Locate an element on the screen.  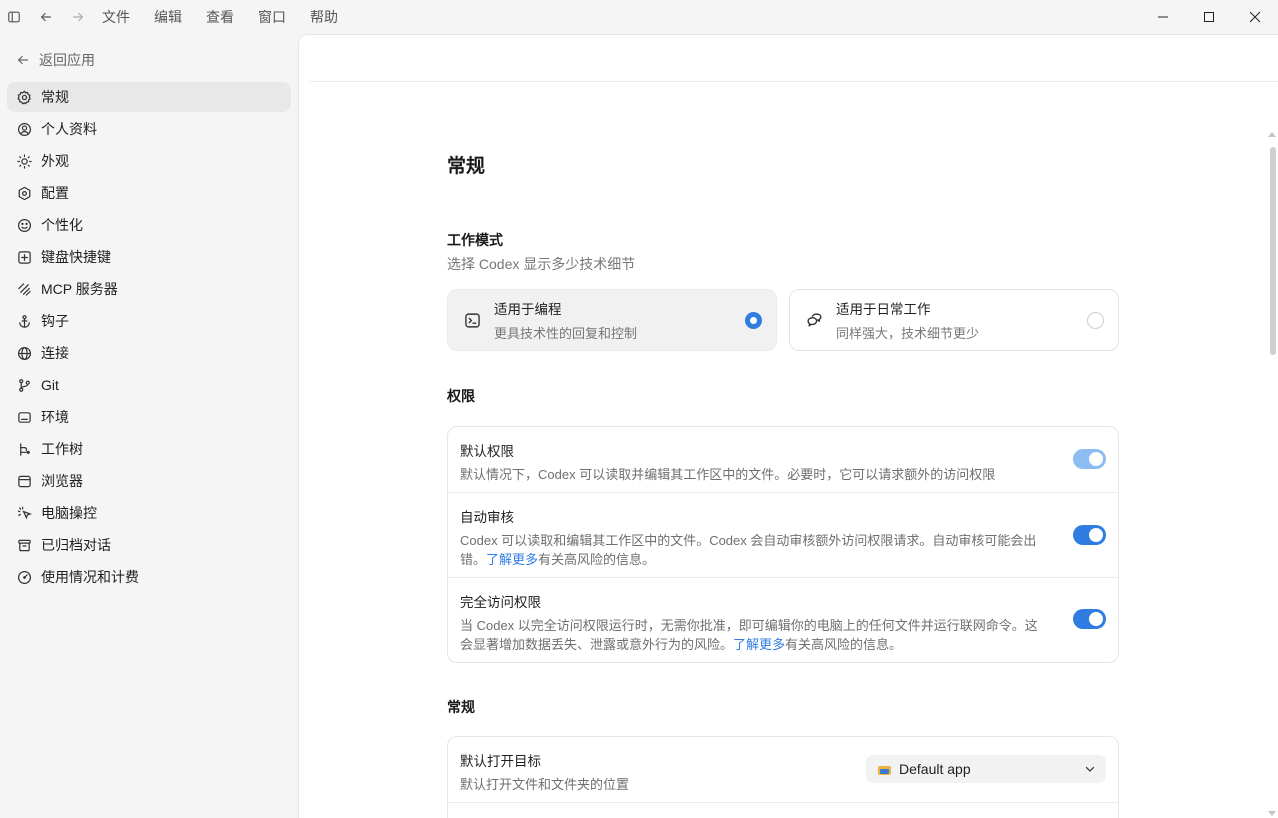
forward-arrow-icon is located at coordinates (78, 17).